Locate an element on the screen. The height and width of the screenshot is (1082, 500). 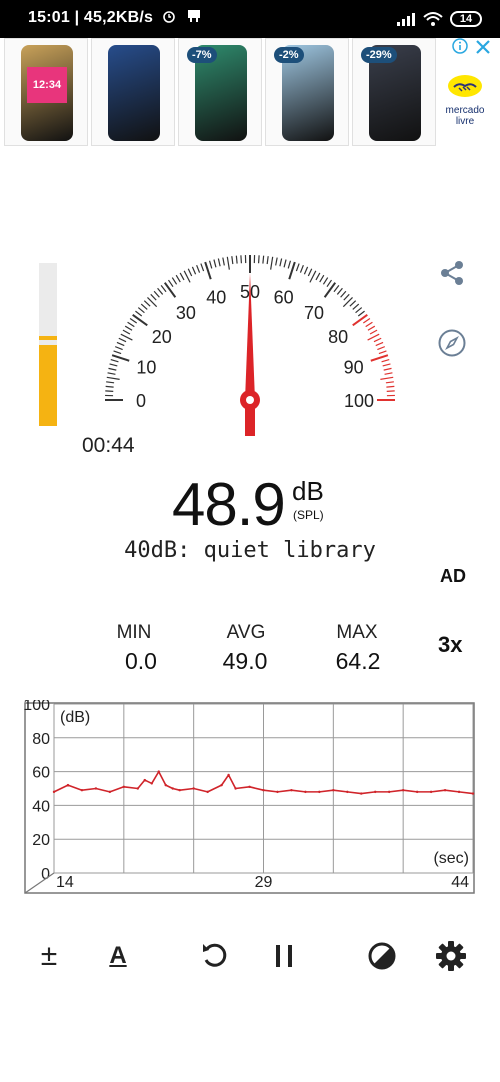
pause-icon is located at coordinates (284, 956).